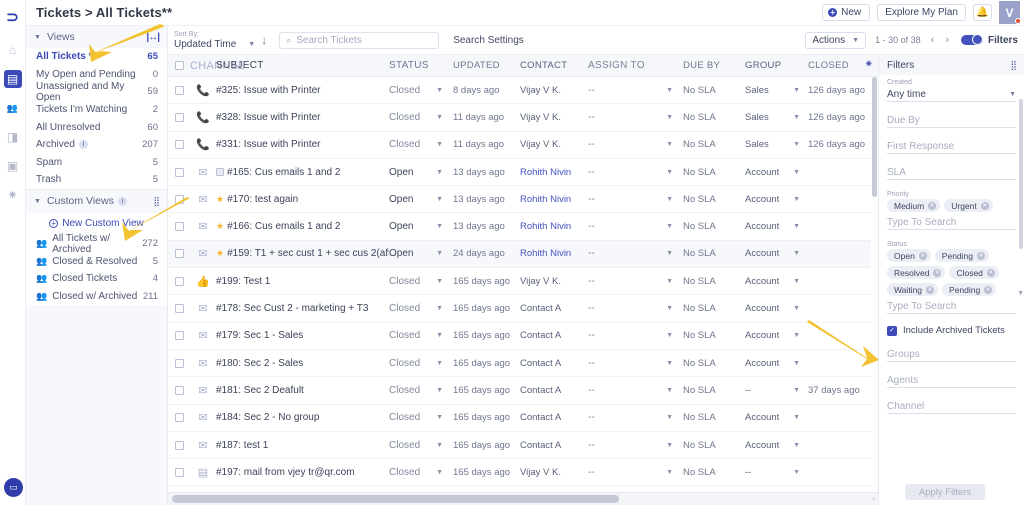 The image size is (1024, 505). What do you see at coordinates (921, 12) in the screenshot?
I see `explore-my-plan-button: Explore My Plan` at bounding box center [921, 12].